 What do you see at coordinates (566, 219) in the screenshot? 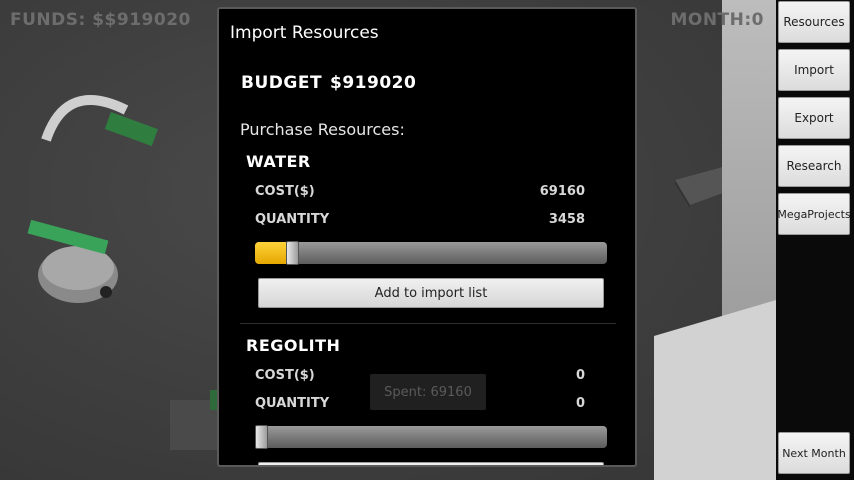
I see `water-quantity-value: 3458` at bounding box center [566, 219].